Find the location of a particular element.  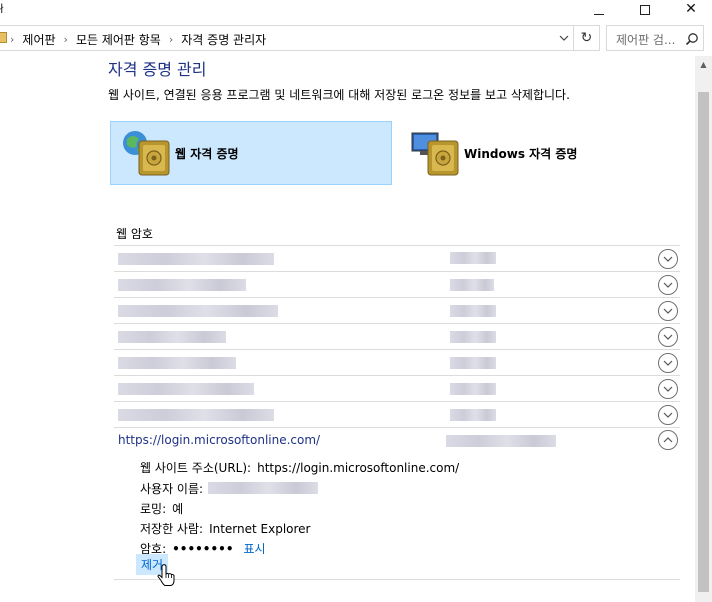

refresh-button: ↻ is located at coordinates (586, 38).